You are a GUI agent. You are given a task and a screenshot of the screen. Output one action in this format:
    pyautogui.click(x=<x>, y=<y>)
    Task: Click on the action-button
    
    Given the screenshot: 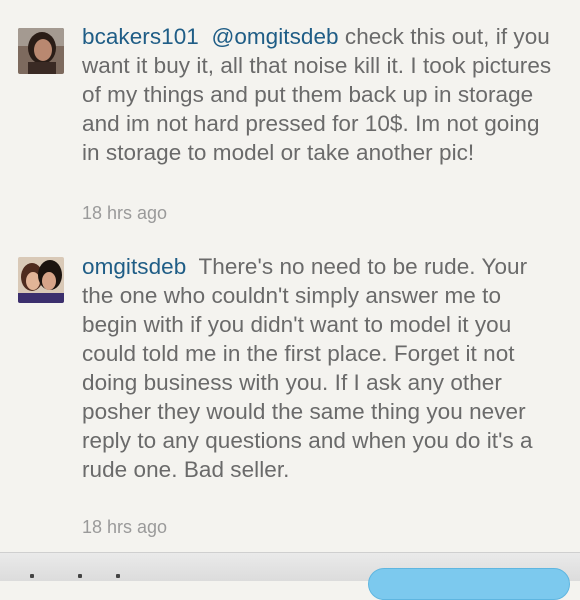 What is the action you would take?
    pyautogui.click(x=469, y=584)
    